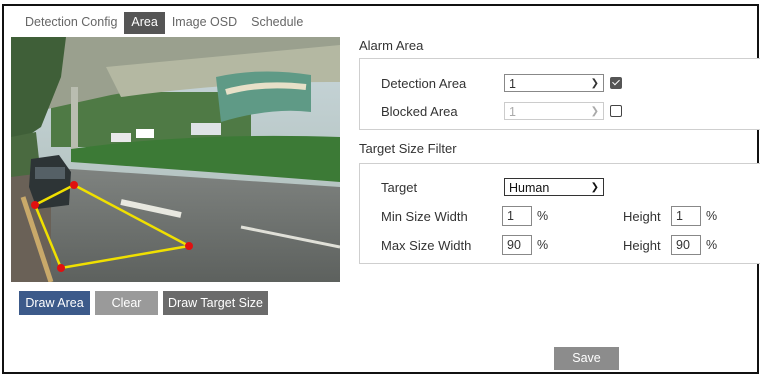 The height and width of the screenshot is (377, 762). What do you see at coordinates (517, 216) in the screenshot?
I see `min-size-width-input: 1` at bounding box center [517, 216].